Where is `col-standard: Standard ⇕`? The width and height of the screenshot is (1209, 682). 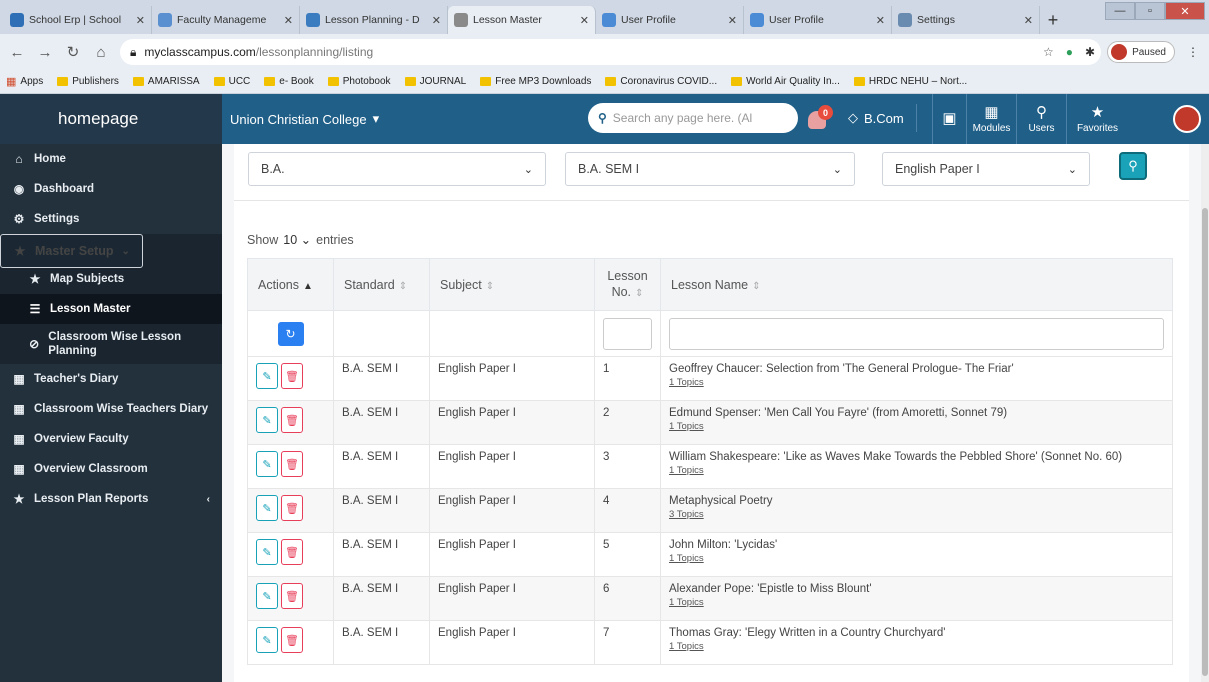 col-standard: Standard ⇕ is located at coordinates (381, 284).